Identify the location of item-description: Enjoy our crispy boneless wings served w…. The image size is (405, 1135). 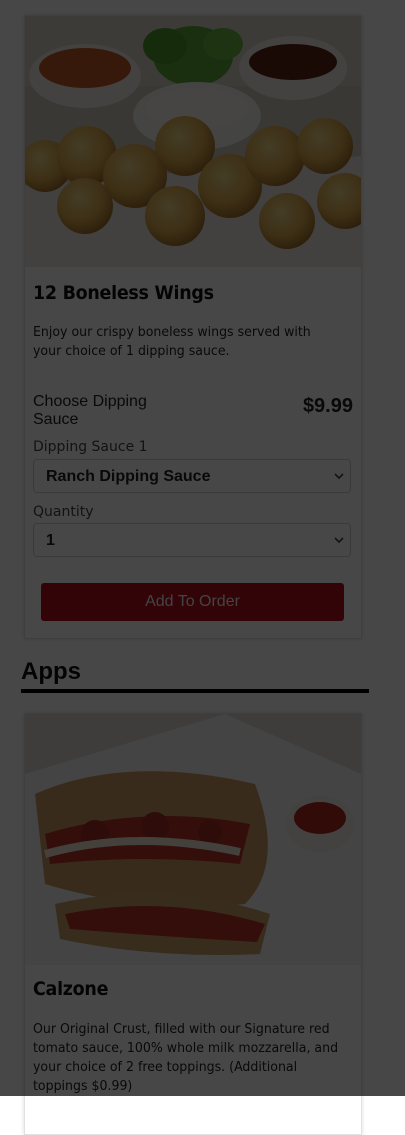
(172, 341).